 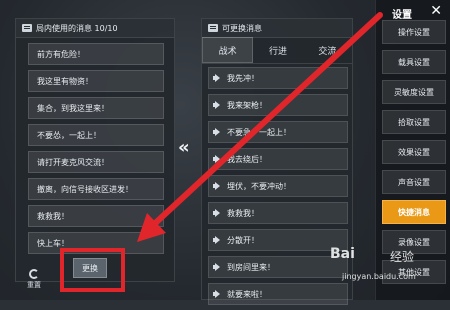 What do you see at coordinates (414, 62) in the screenshot?
I see `settings-item-vehicle: 载具设置` at bounding box center [414, 62].